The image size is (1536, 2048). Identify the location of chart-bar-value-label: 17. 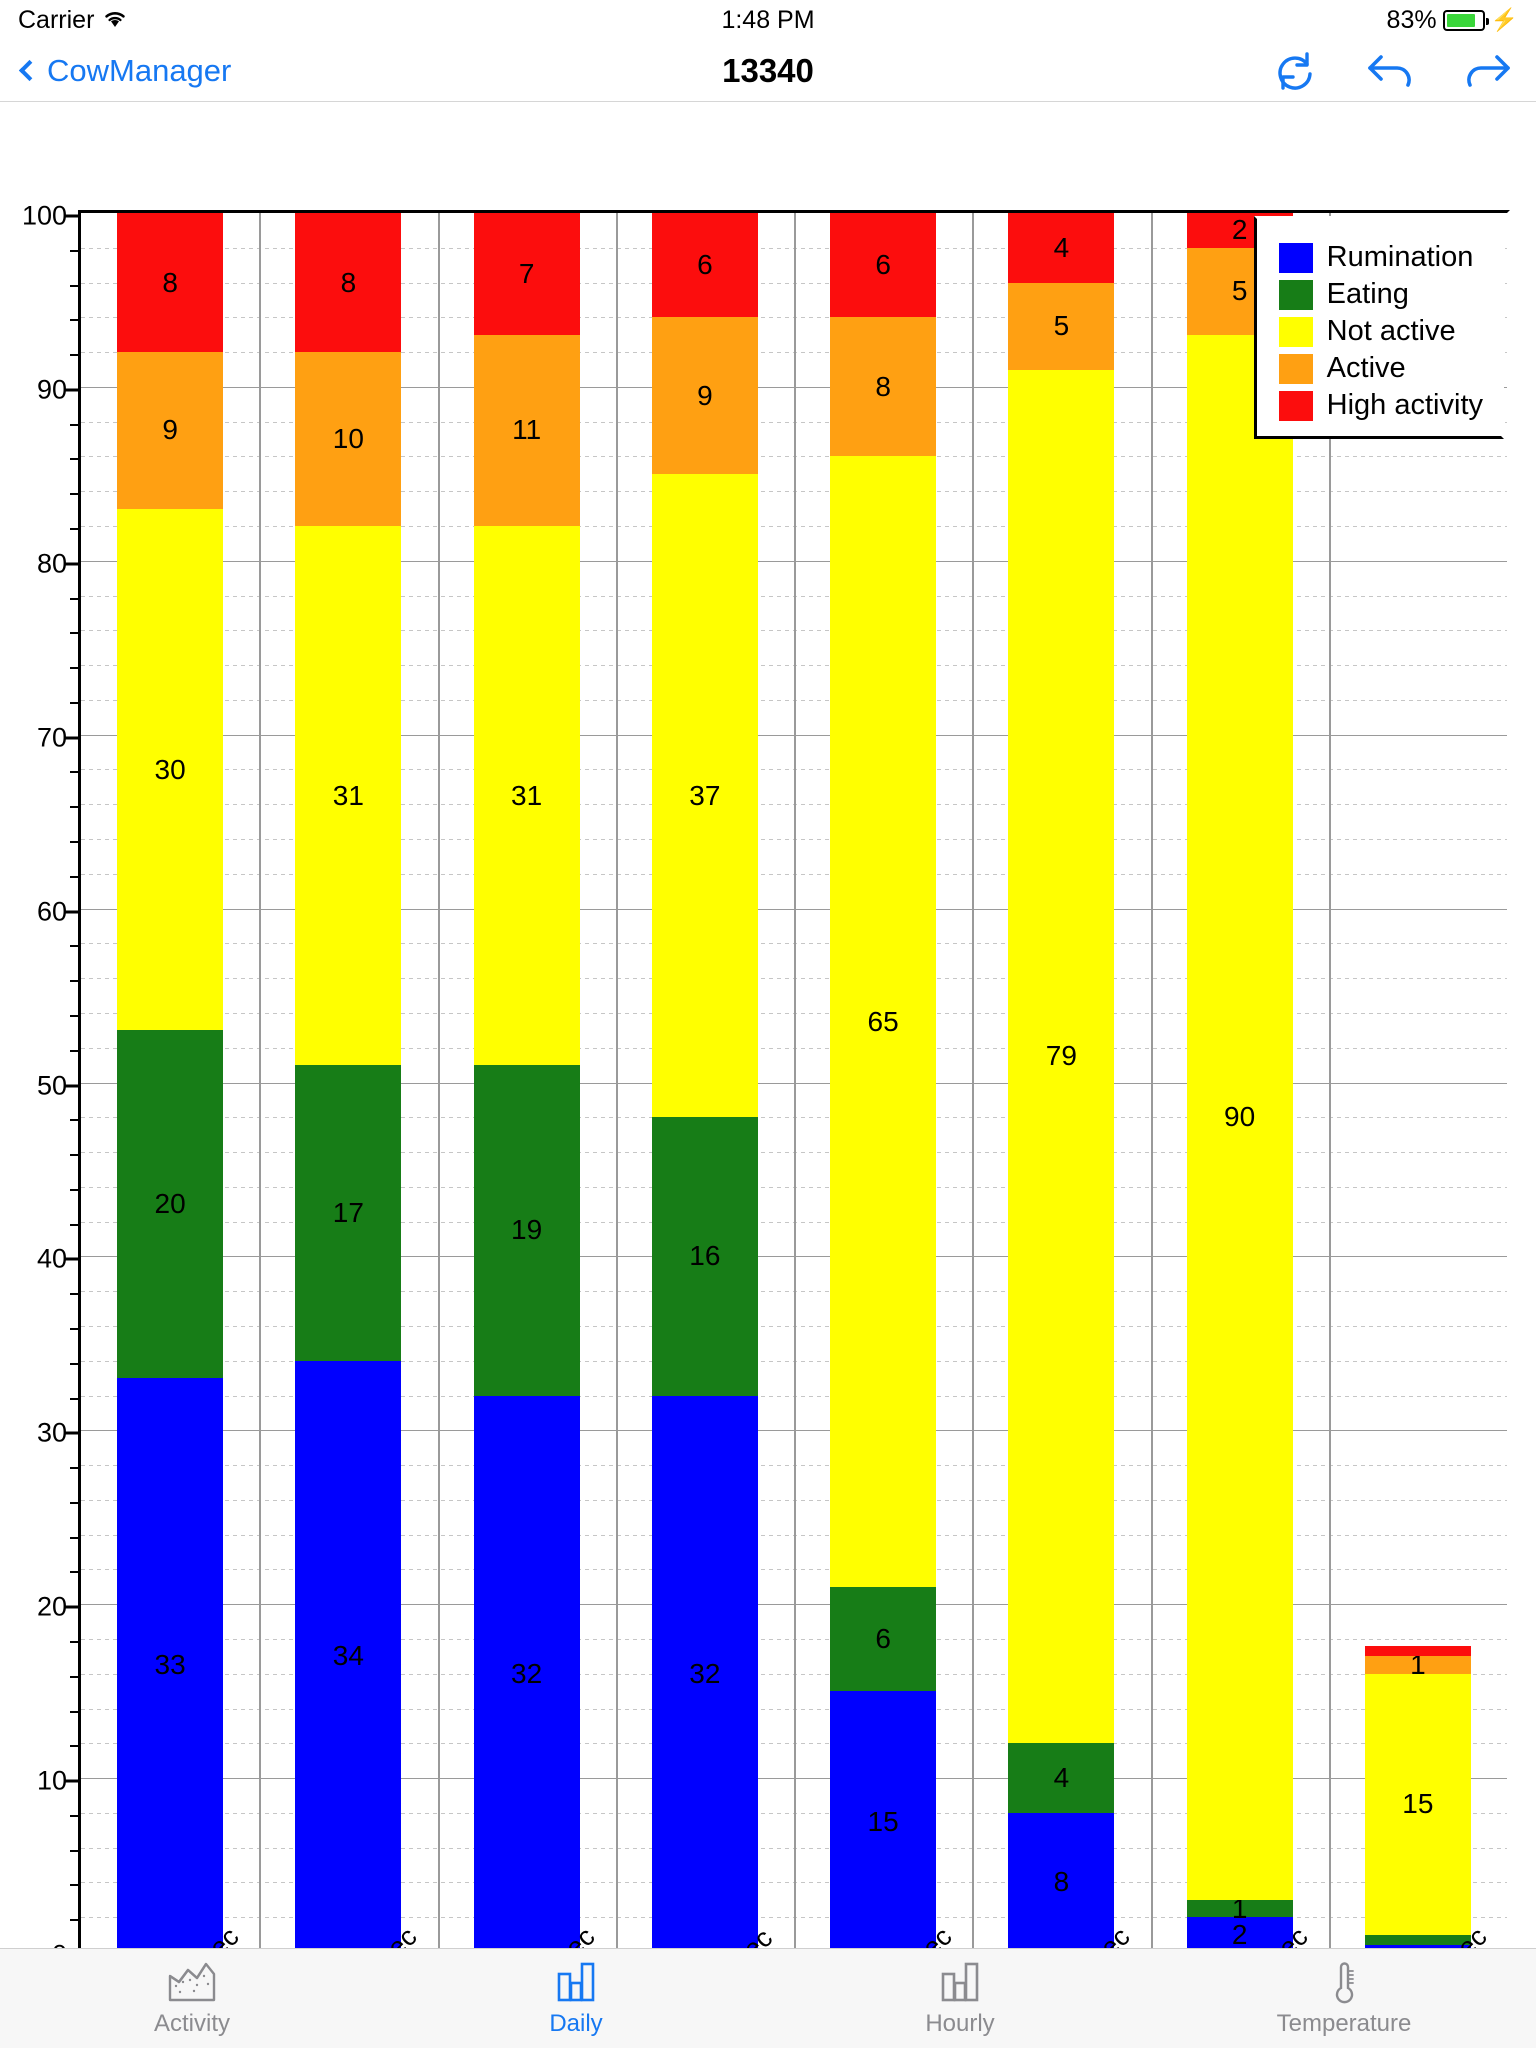
(348, 1212).